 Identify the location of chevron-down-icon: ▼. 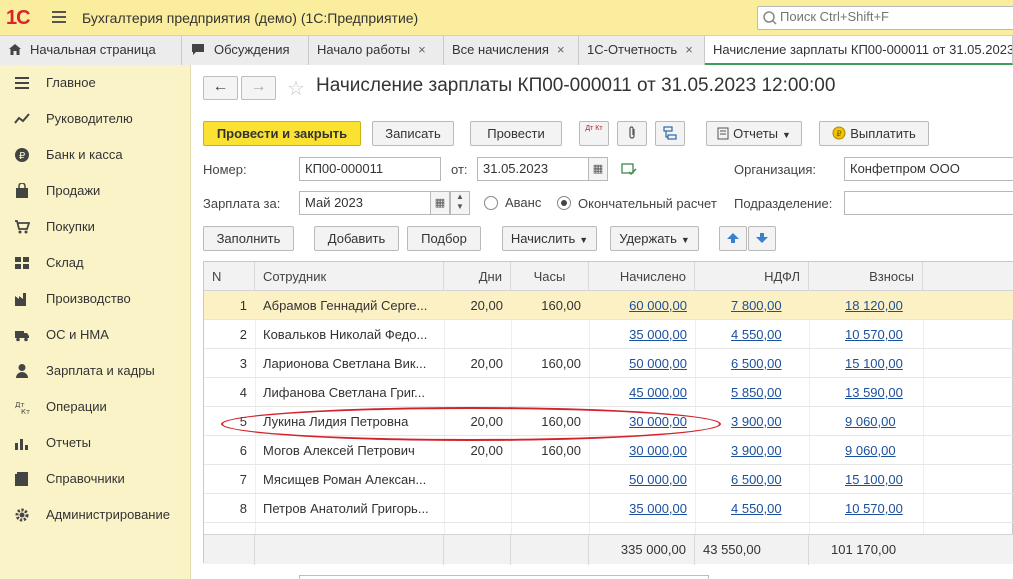
(584, 240).